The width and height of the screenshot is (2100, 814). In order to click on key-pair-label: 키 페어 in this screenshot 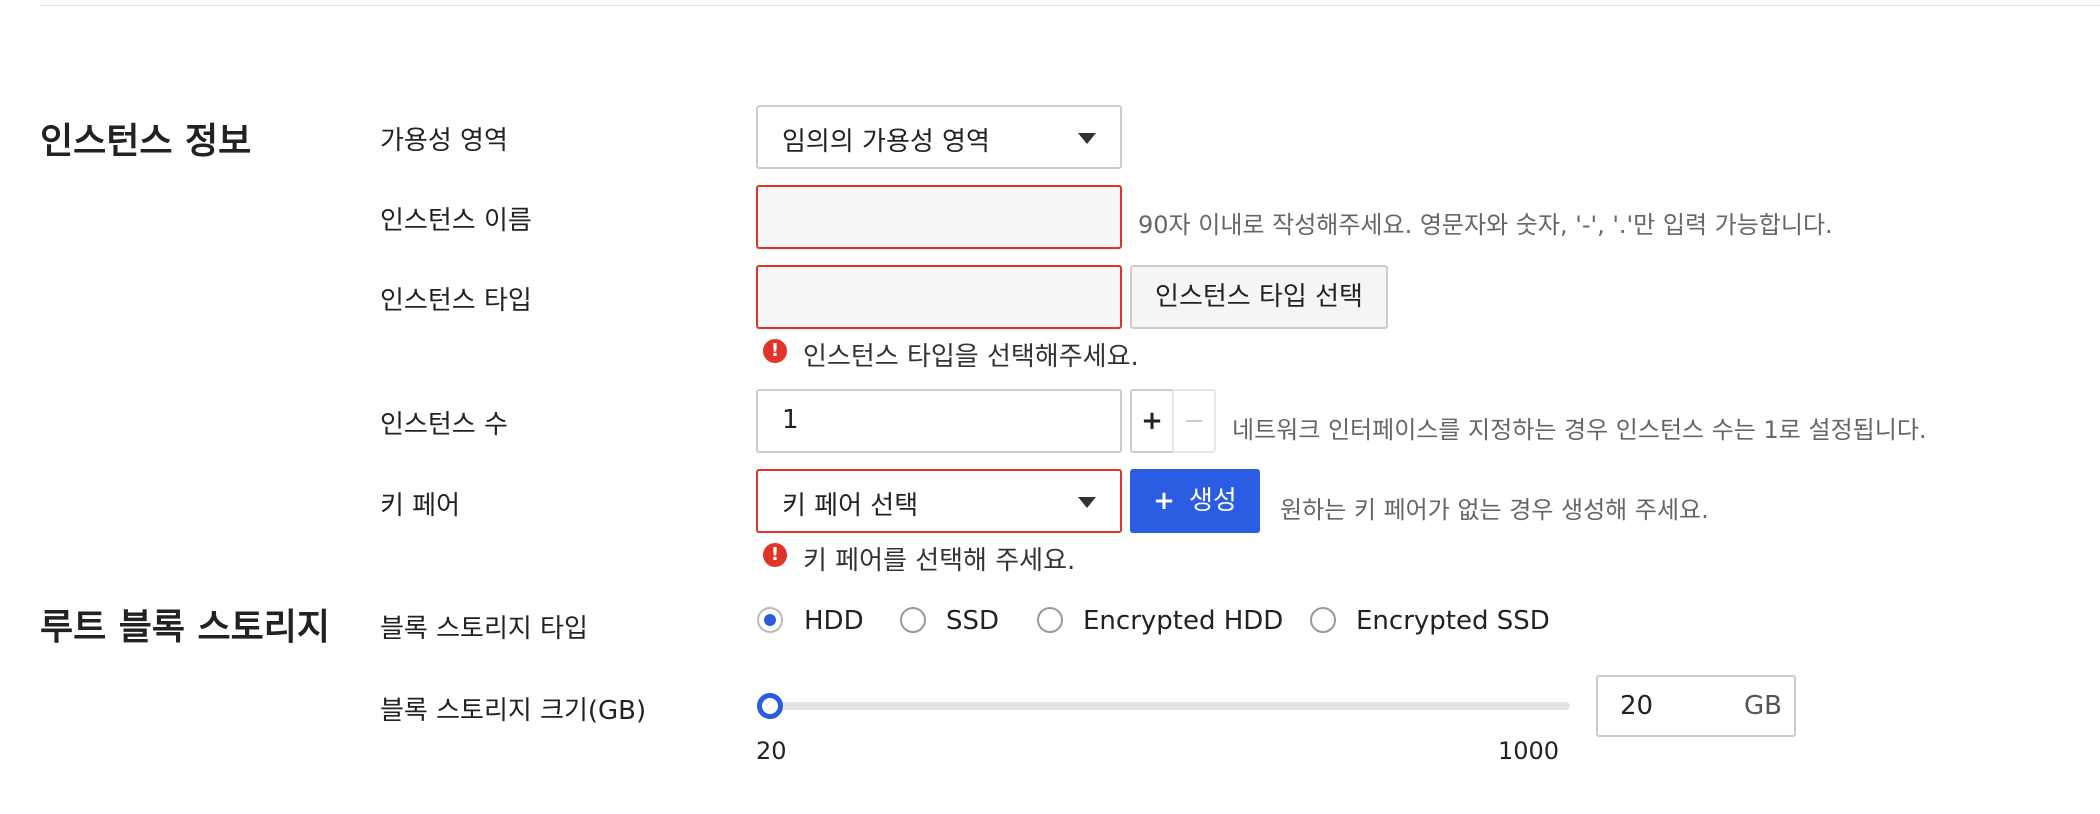, I will do `click(420, 506)`.